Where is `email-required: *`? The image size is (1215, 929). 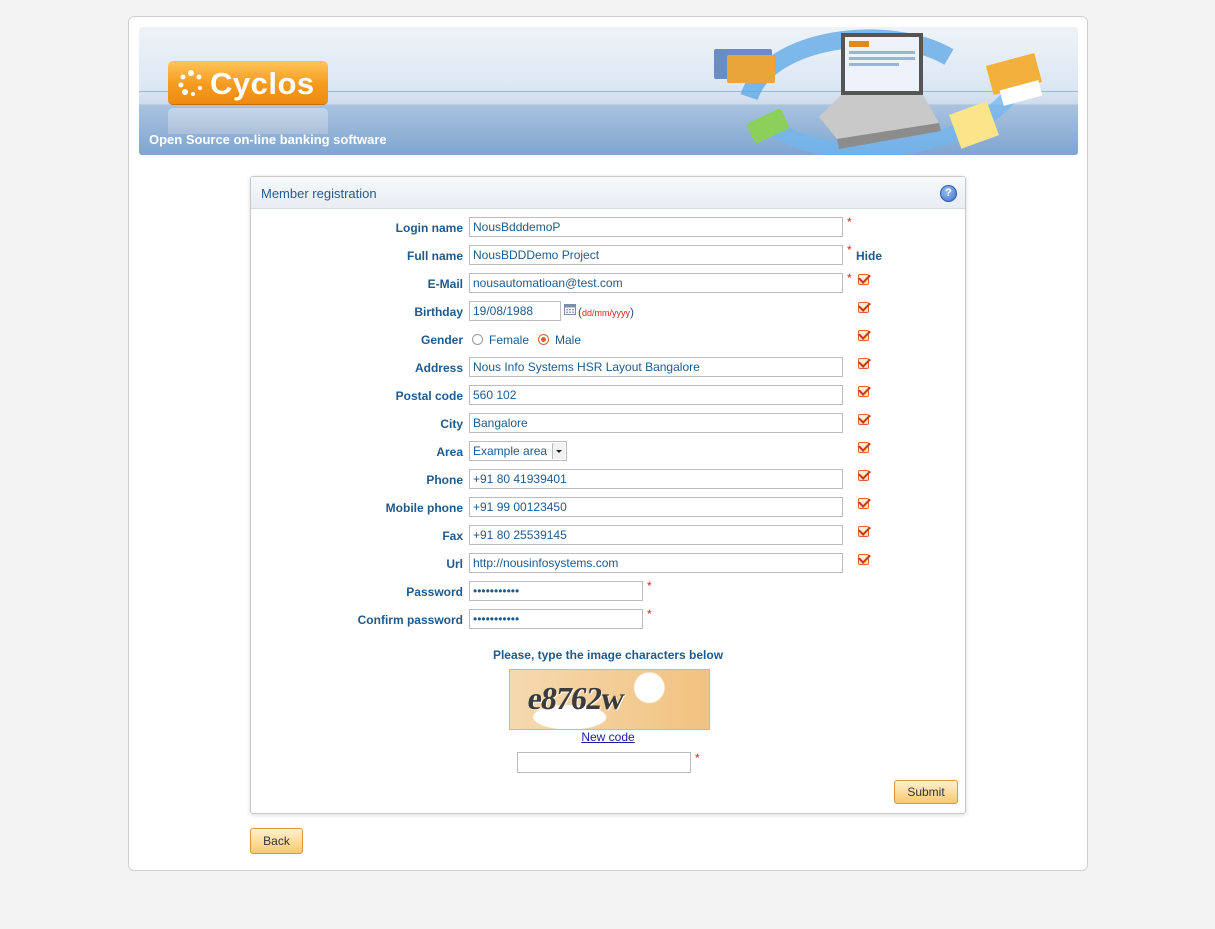
email-required: * is located at coordinates (849, 278).